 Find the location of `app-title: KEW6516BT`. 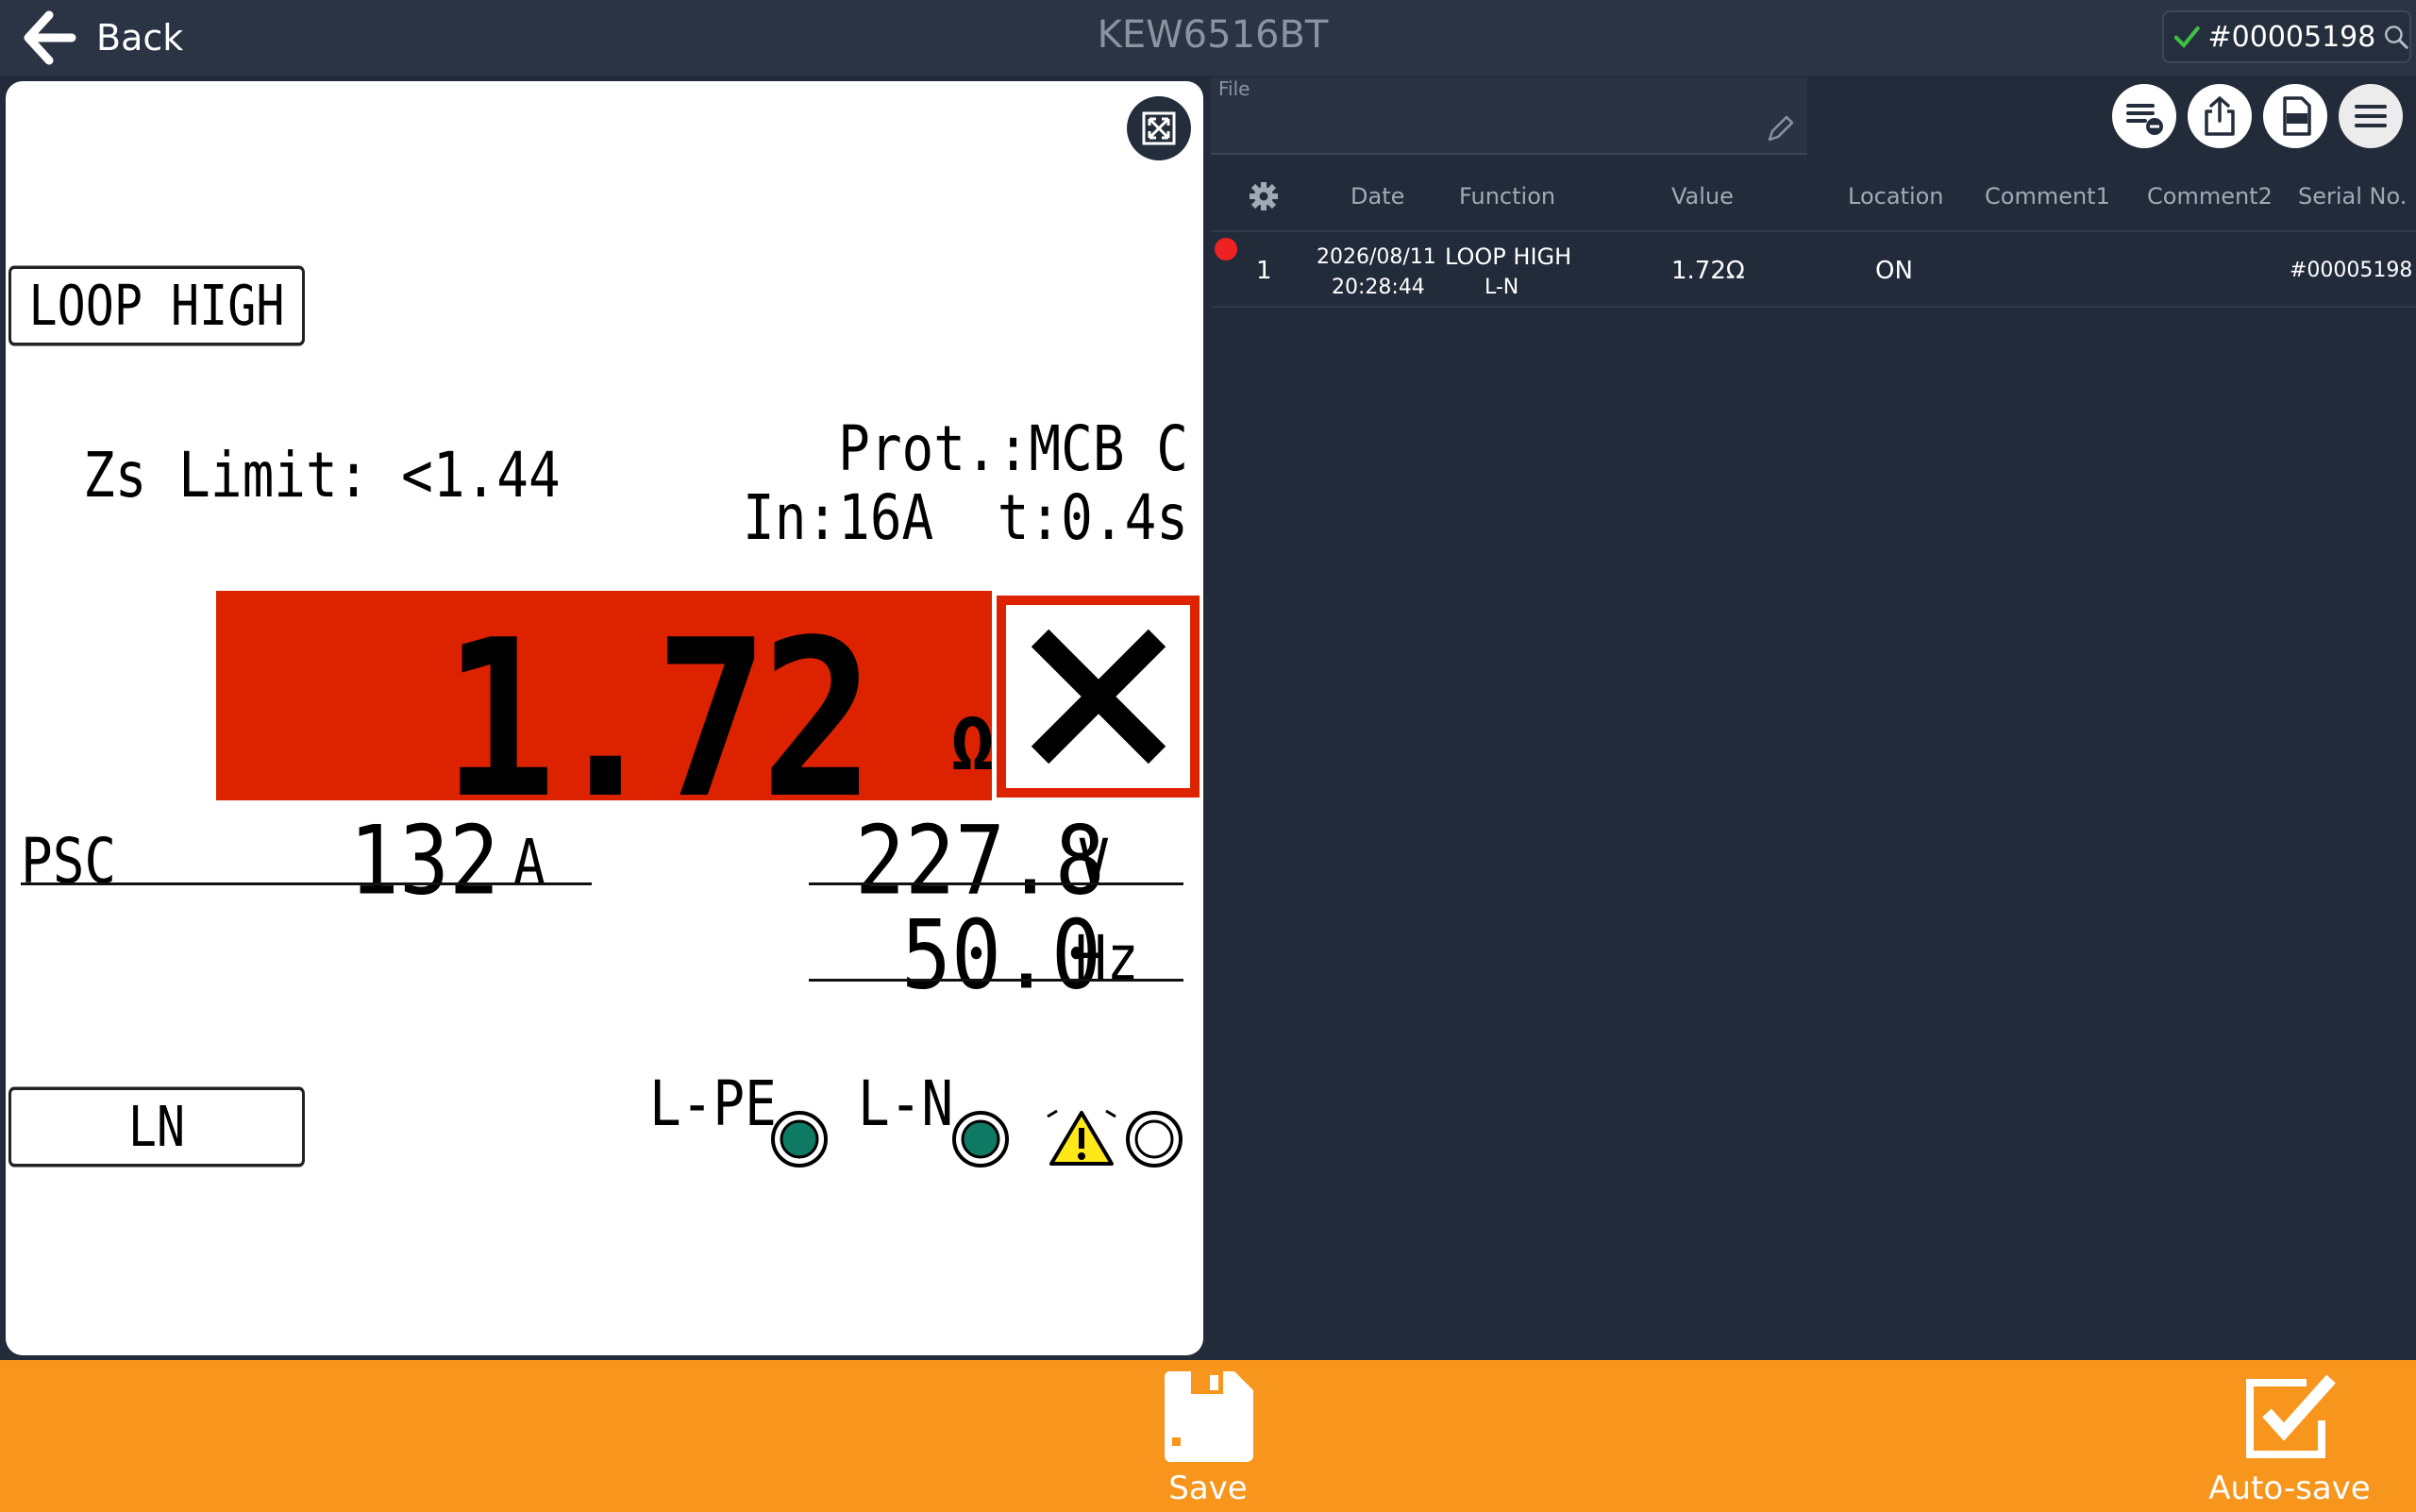

app-title: KEW6516BT is located at coordinates (1213, 35).